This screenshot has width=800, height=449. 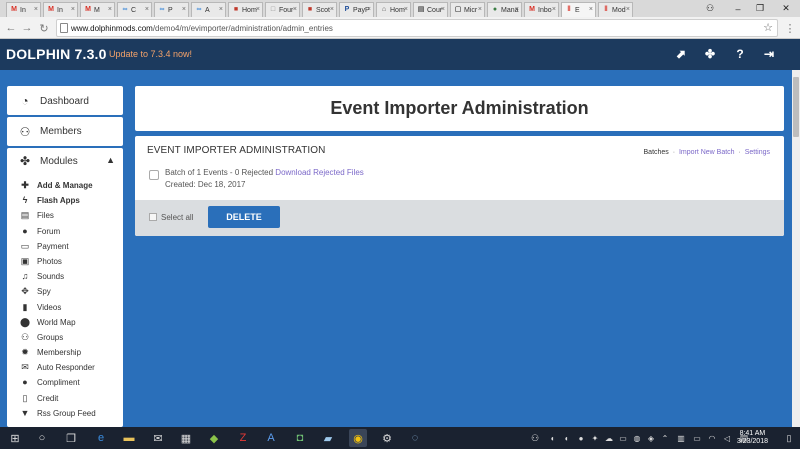 What do you see at coordinates (300, 438) in the screenshot?
I see `app-icon: ◘` at bounding box center [300, 438].